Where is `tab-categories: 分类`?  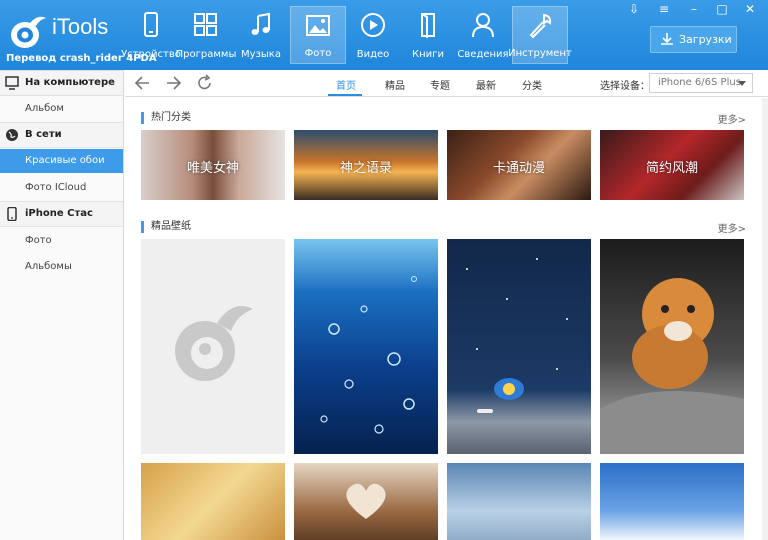
tab-categories: 分类 is located at coordinates (532, 84).